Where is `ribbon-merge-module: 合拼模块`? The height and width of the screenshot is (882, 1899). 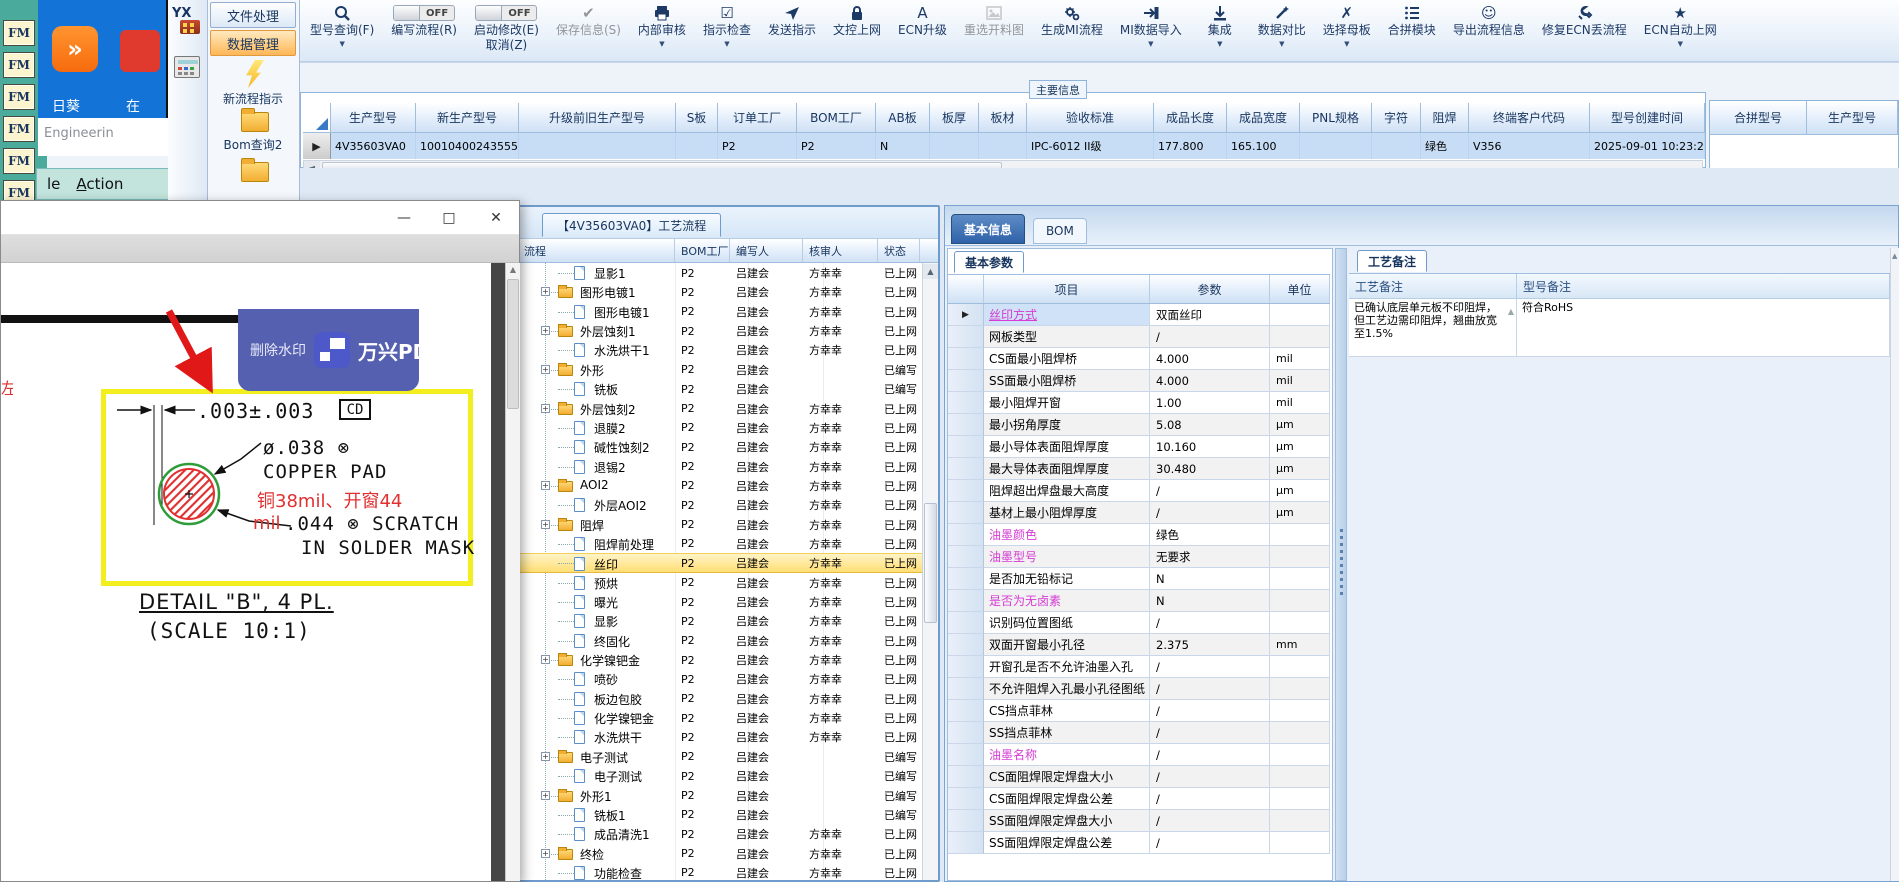 ribbon-merge-module: 合拼模块 is located at coordinates (1412, 20).